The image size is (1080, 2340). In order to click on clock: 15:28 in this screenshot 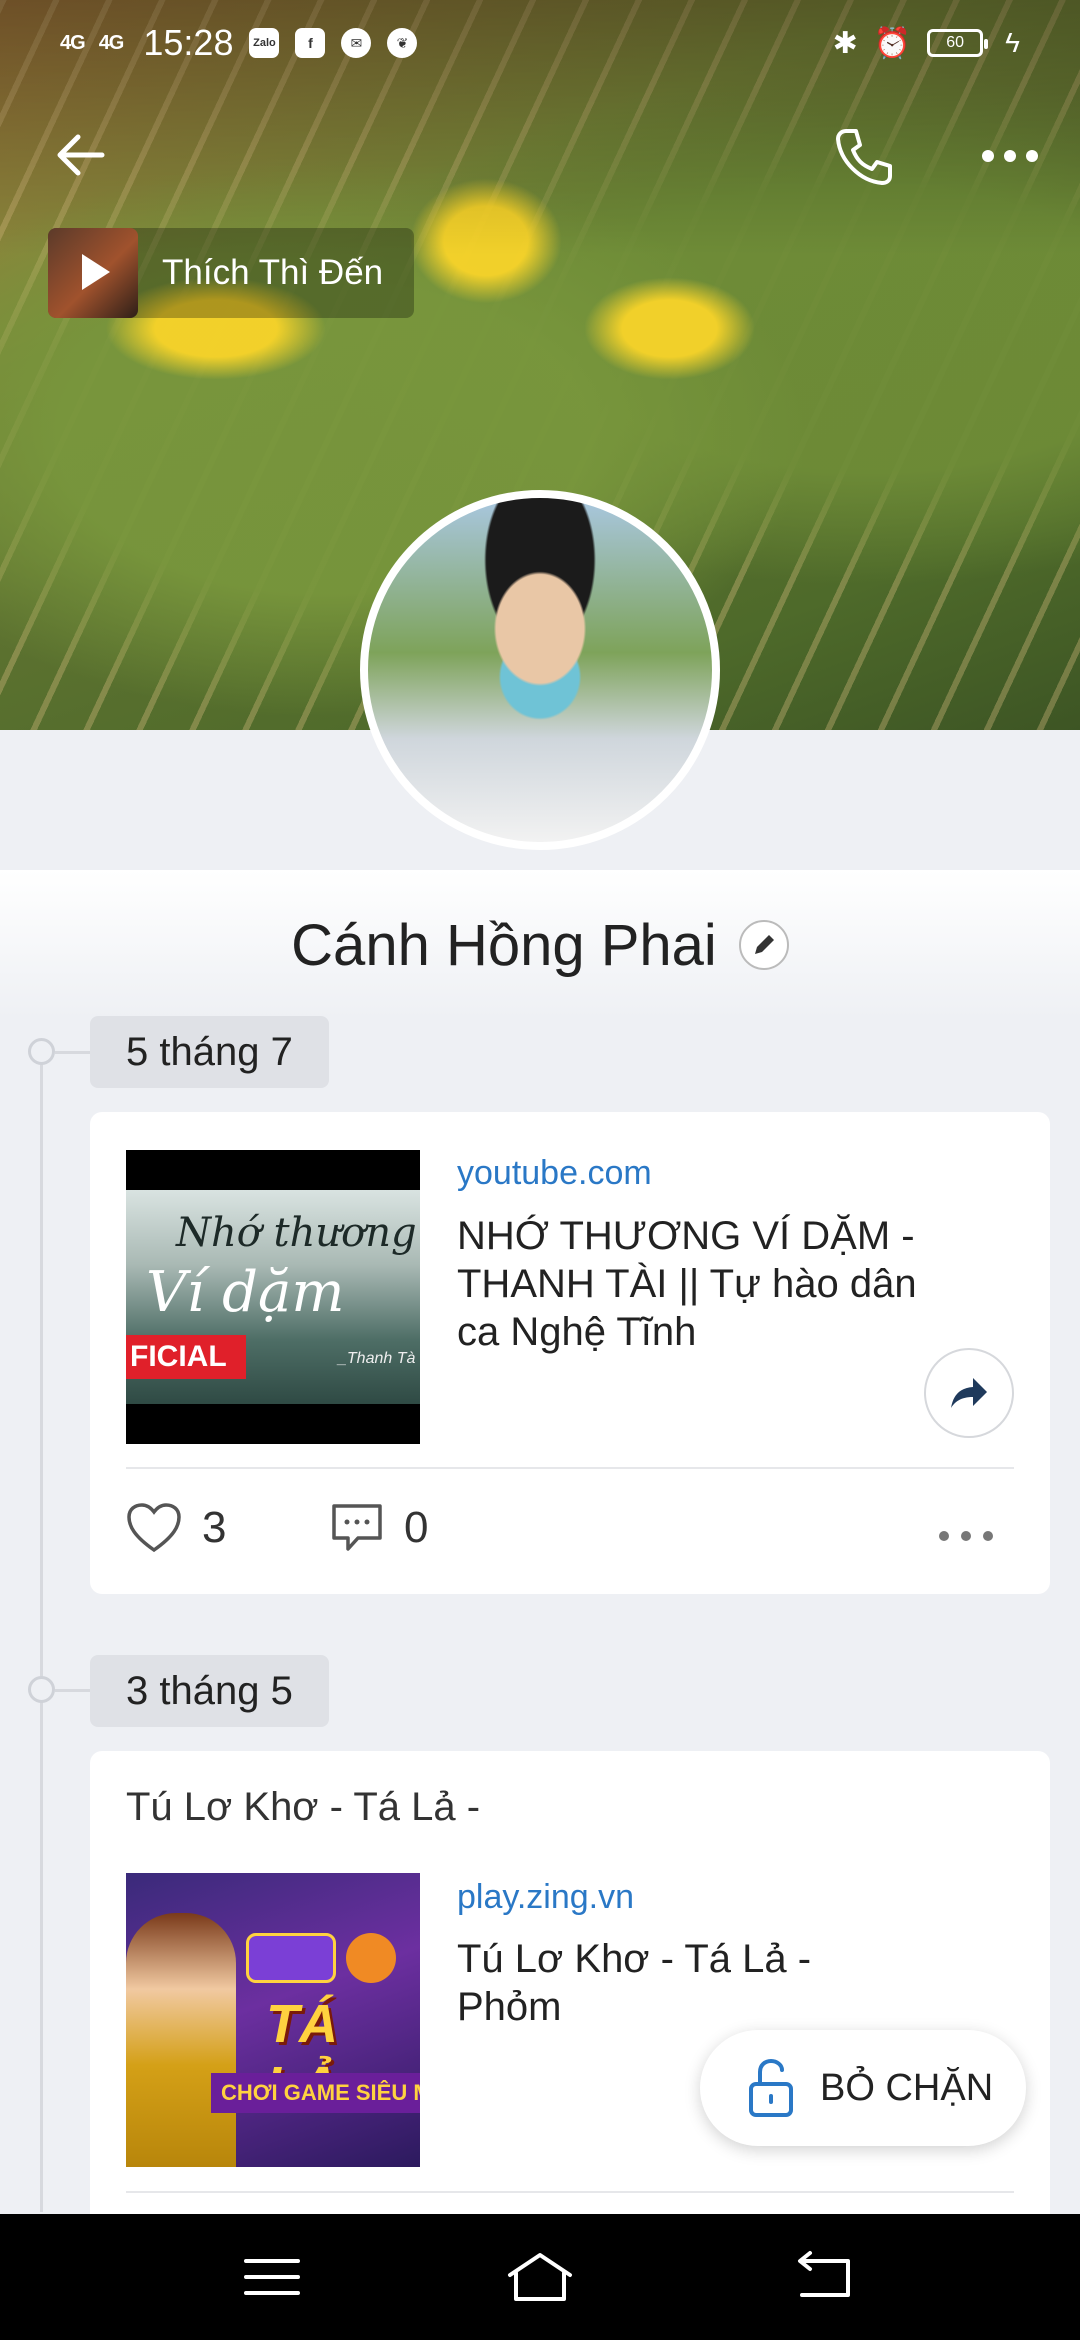, I will do `click(188, 42)`.